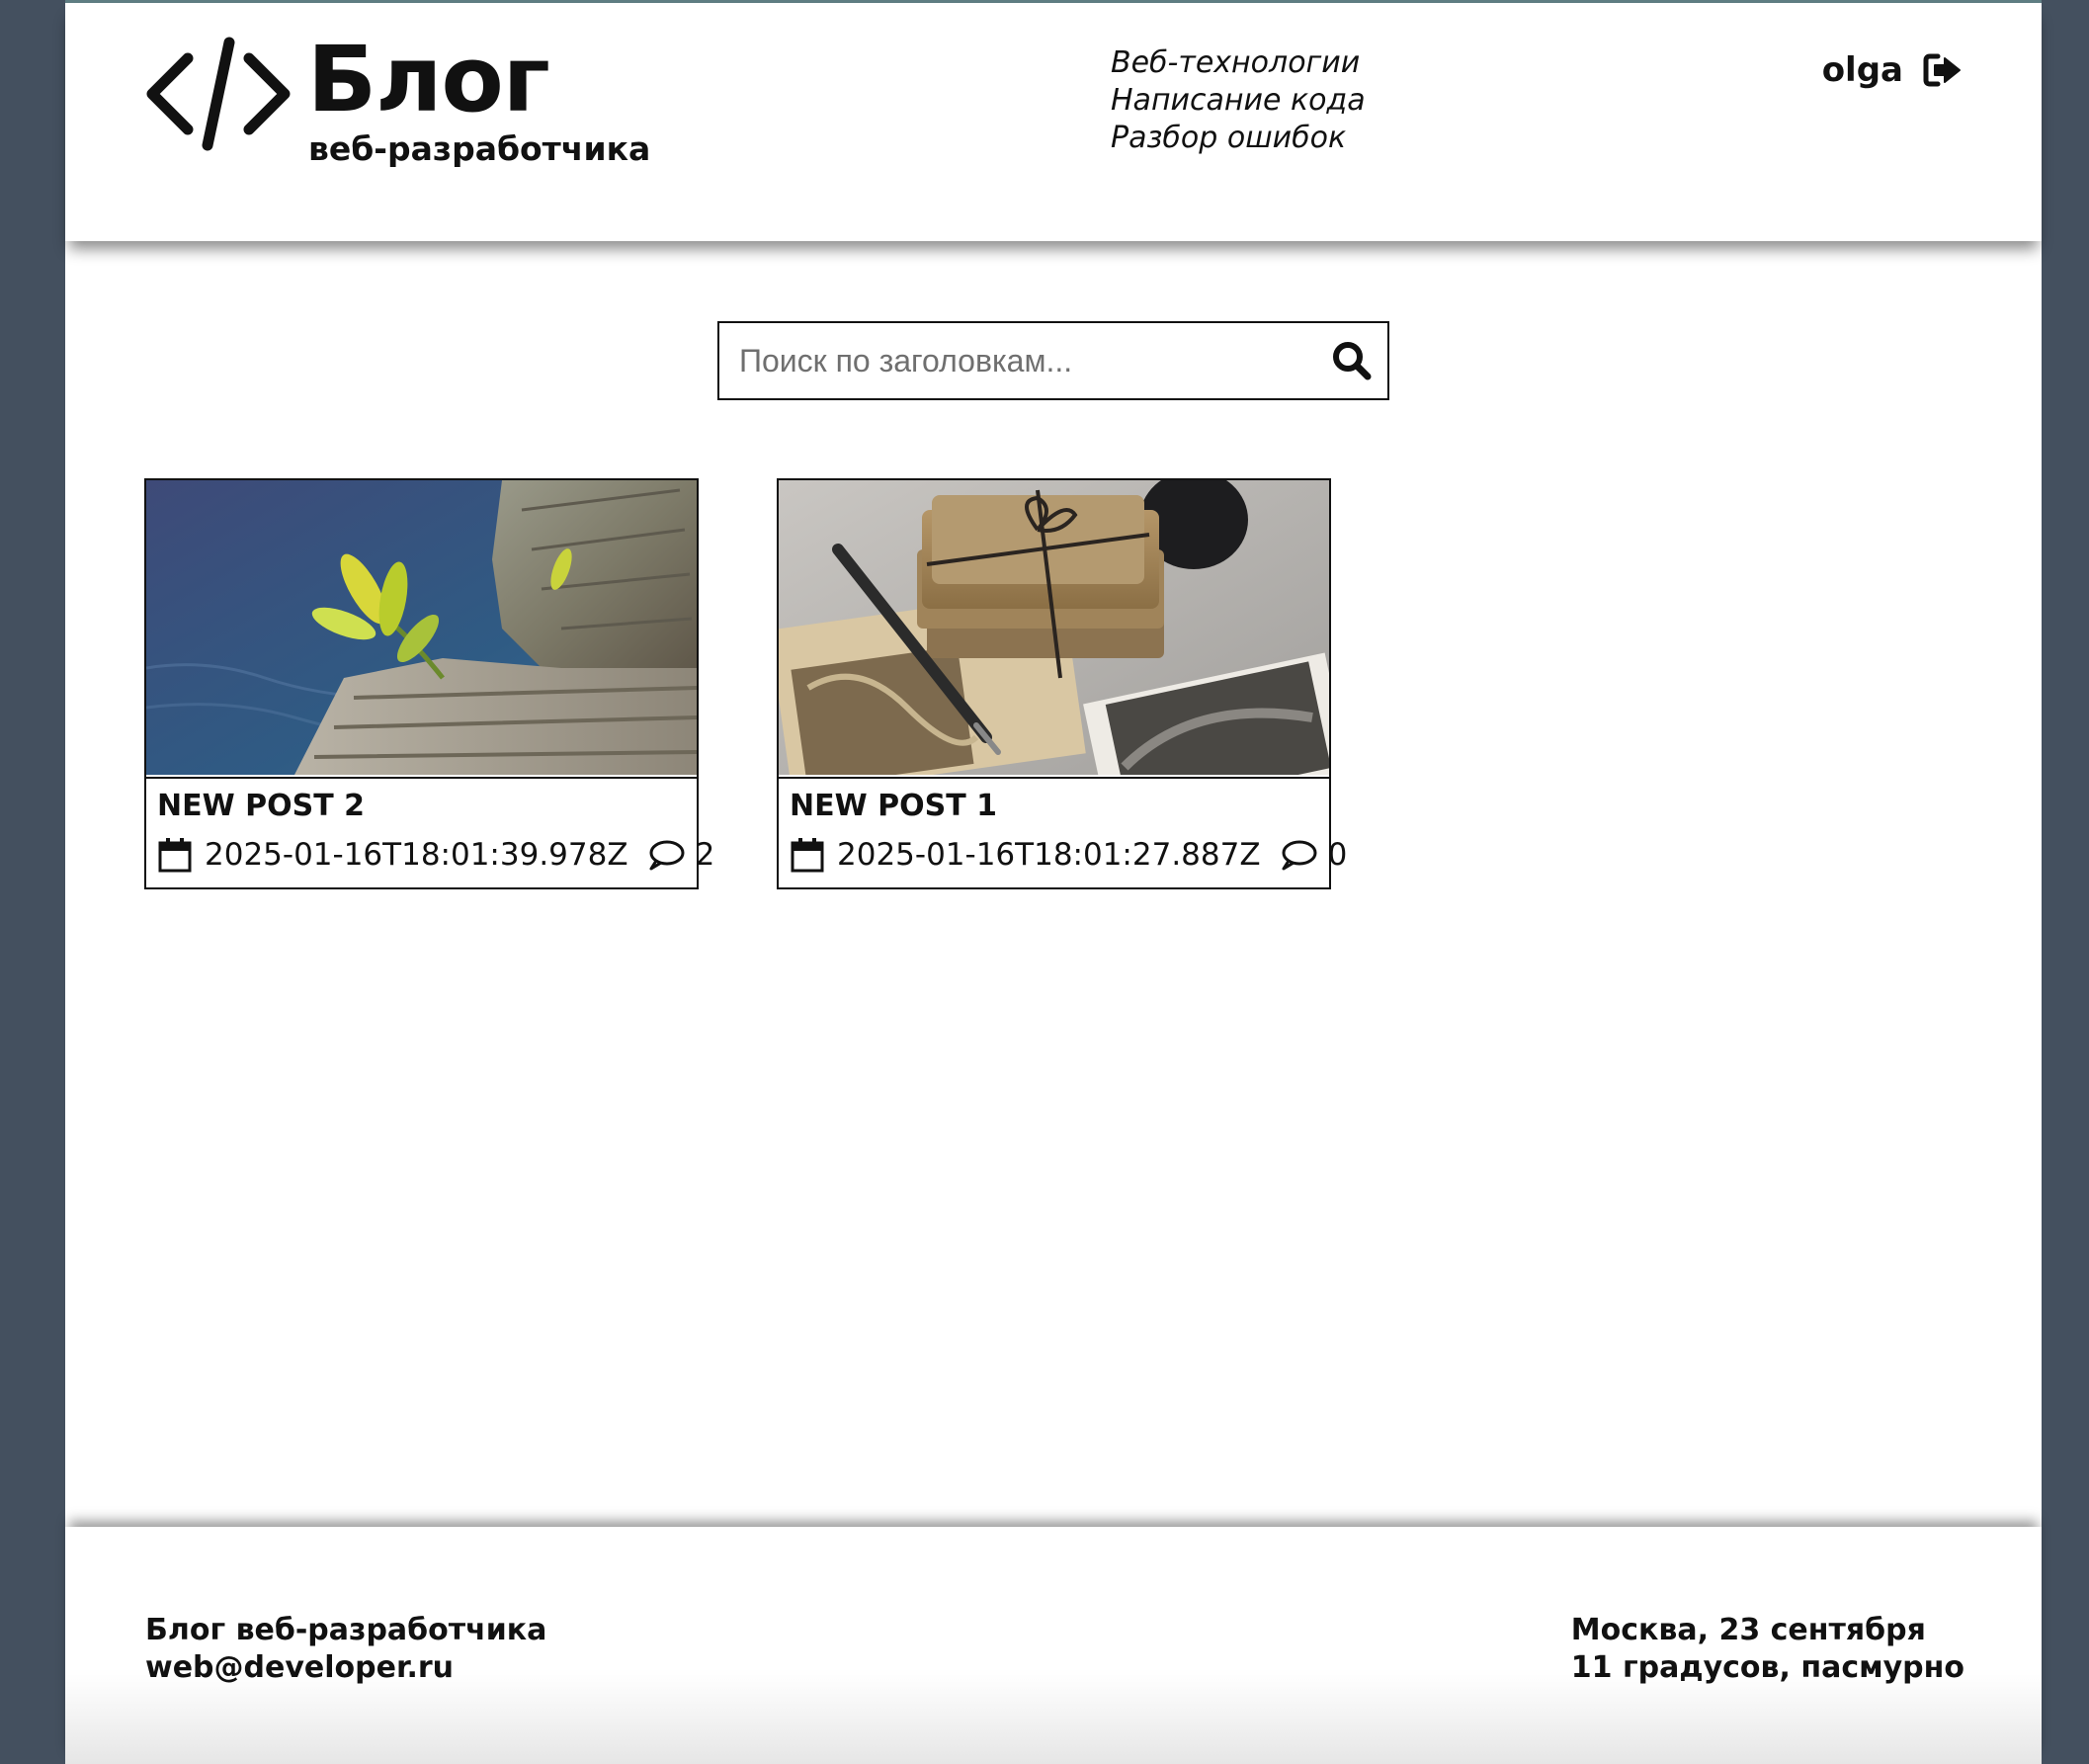 The image size is (2089, 1764). Describe the element at coordinates (346, 1630) in the screenshot. I see `footer-blog-name: Блог веб-разработчика` at that location.